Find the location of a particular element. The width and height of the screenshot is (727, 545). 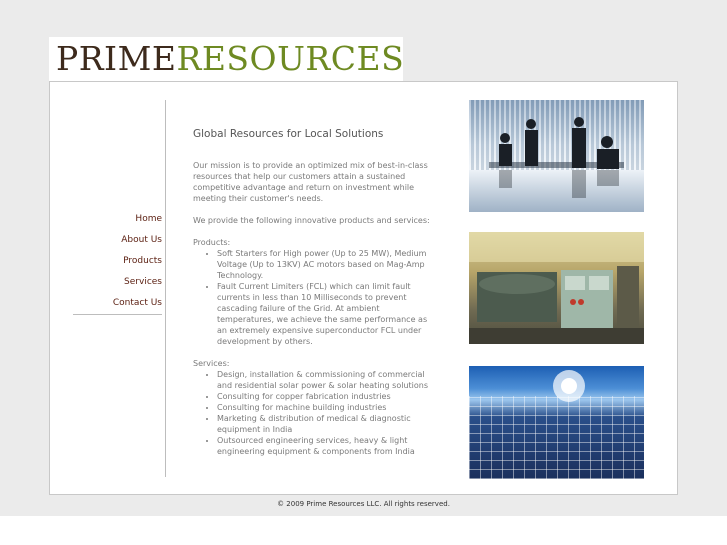

business-meeting-image is located at coordinates (556, 156).